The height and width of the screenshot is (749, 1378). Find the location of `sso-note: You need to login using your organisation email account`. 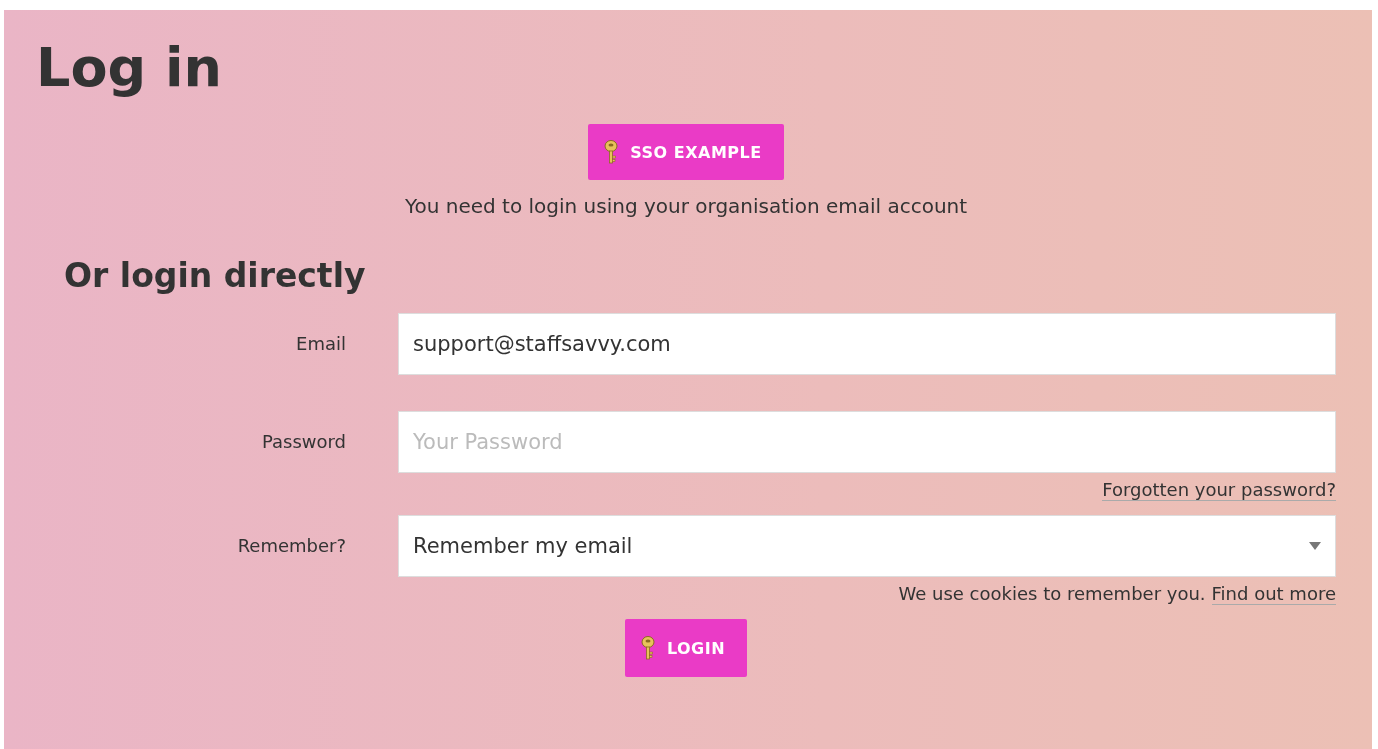

sso-note: You need to login using your organisation email account is located at coordinates (686, 206).